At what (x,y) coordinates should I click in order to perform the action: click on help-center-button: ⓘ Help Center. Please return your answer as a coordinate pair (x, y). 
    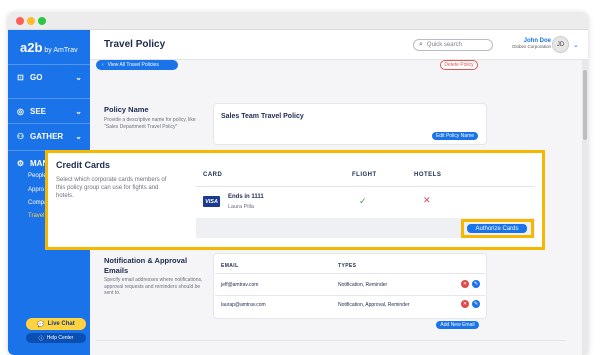
    Looking at the image, I should click on (56, 338).